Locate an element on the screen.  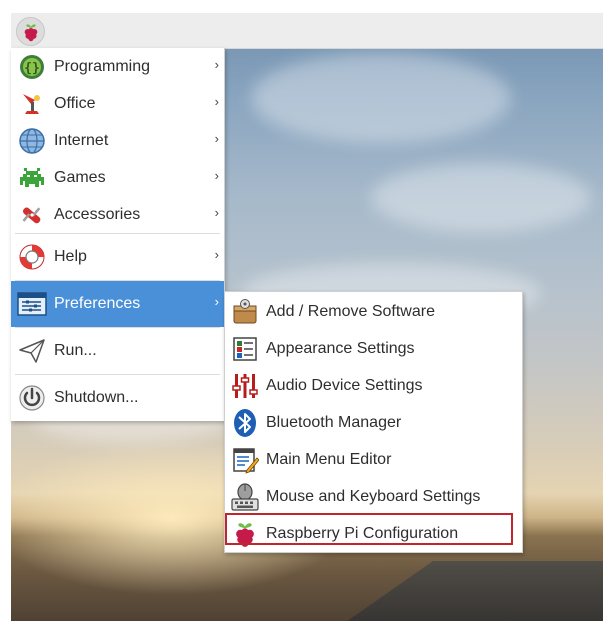
menu-item-programming: {} Programming › is located at coordinates (117, 66).